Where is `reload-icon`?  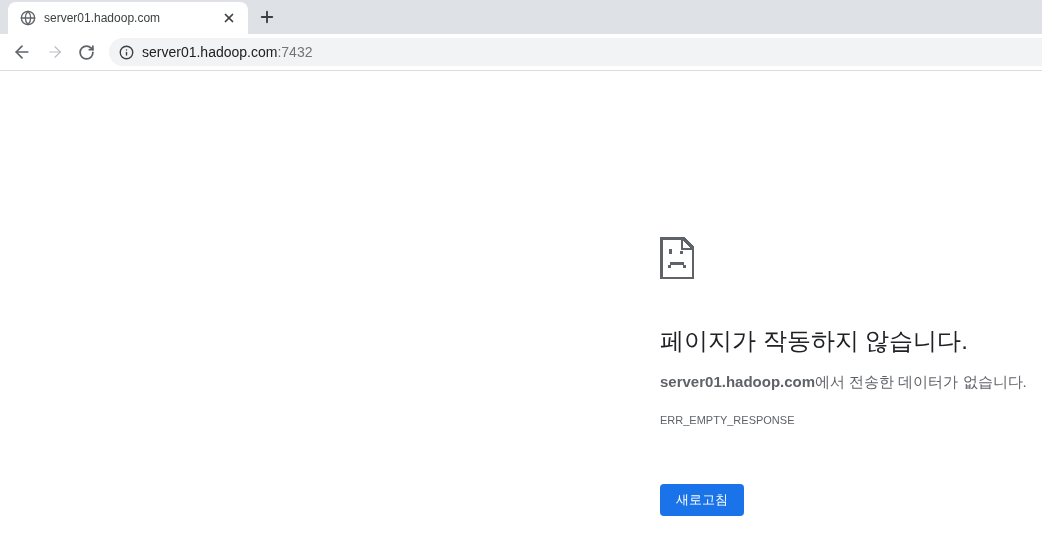
reload-icon is located at coordinates (86, 52).